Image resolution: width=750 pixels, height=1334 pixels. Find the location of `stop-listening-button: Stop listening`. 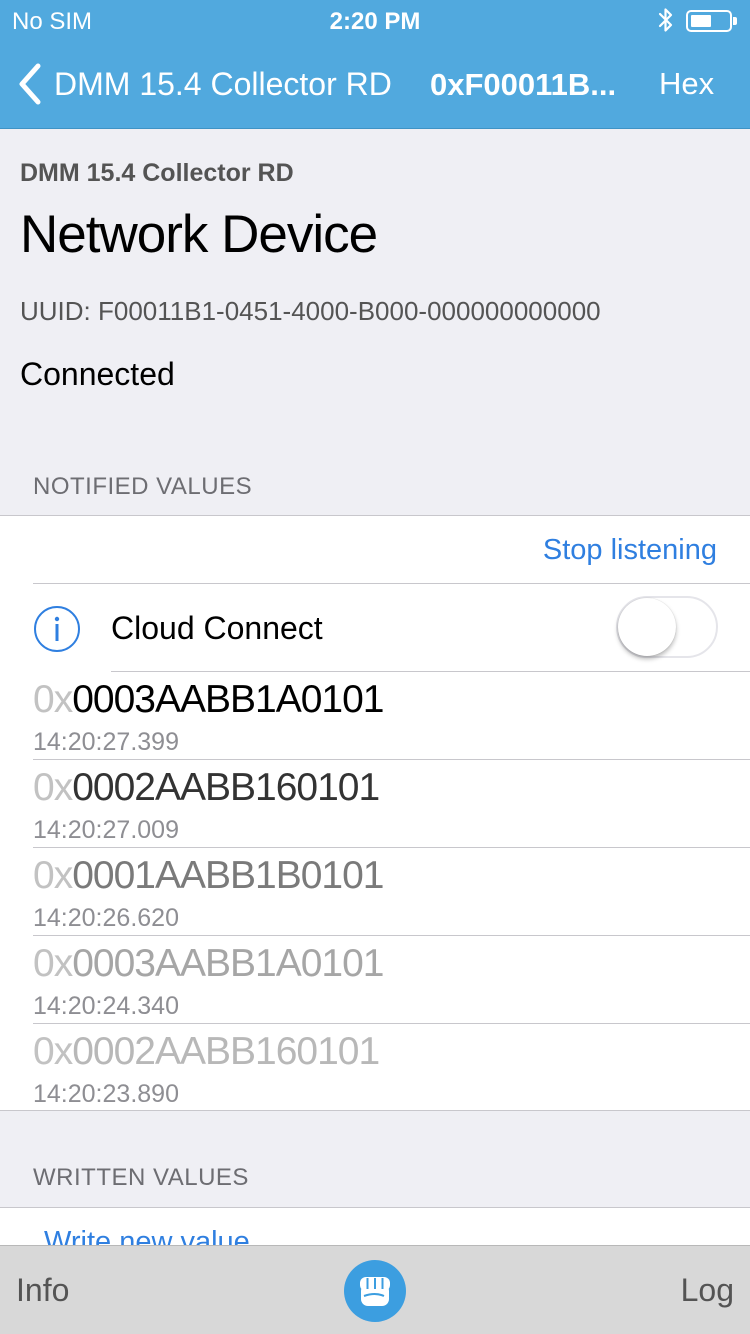

stop-listening-button: Stop listening is located at coordinates (630, 550).